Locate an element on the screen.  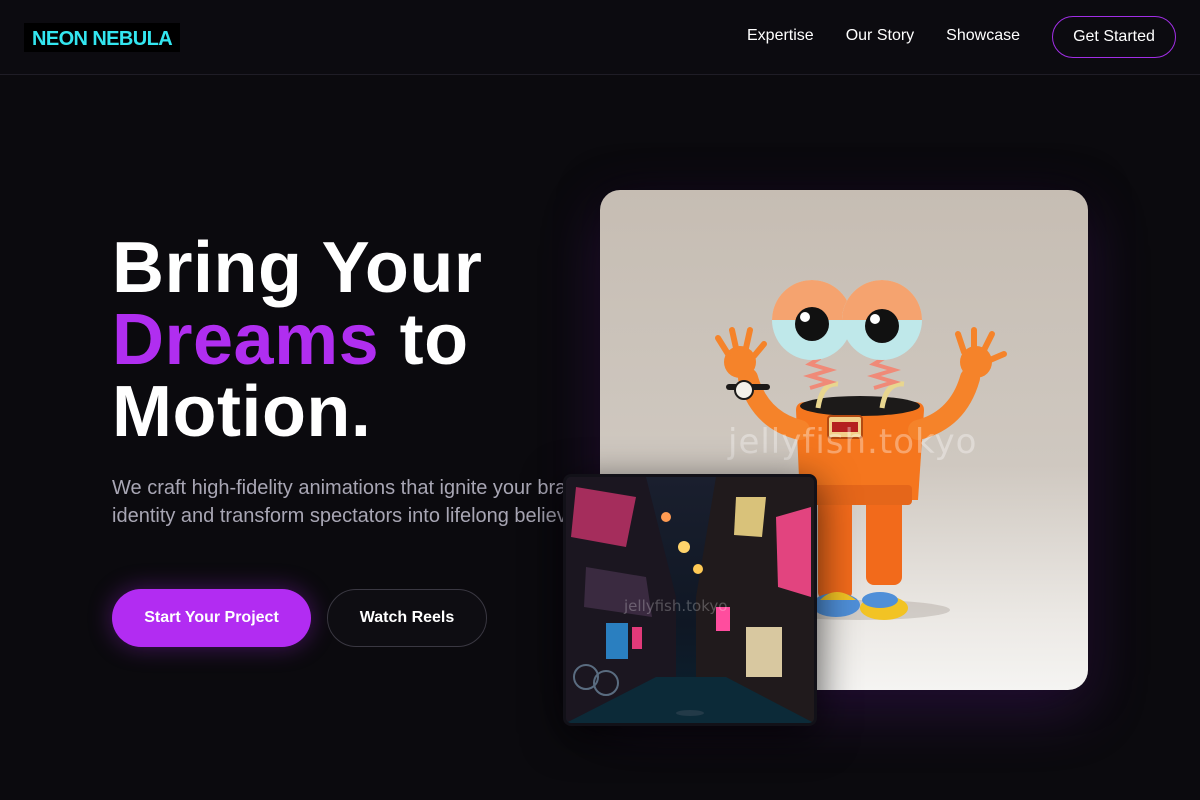
showcase-secondary-image: jellyfish.tokyo is located at coordinates (690, 600).